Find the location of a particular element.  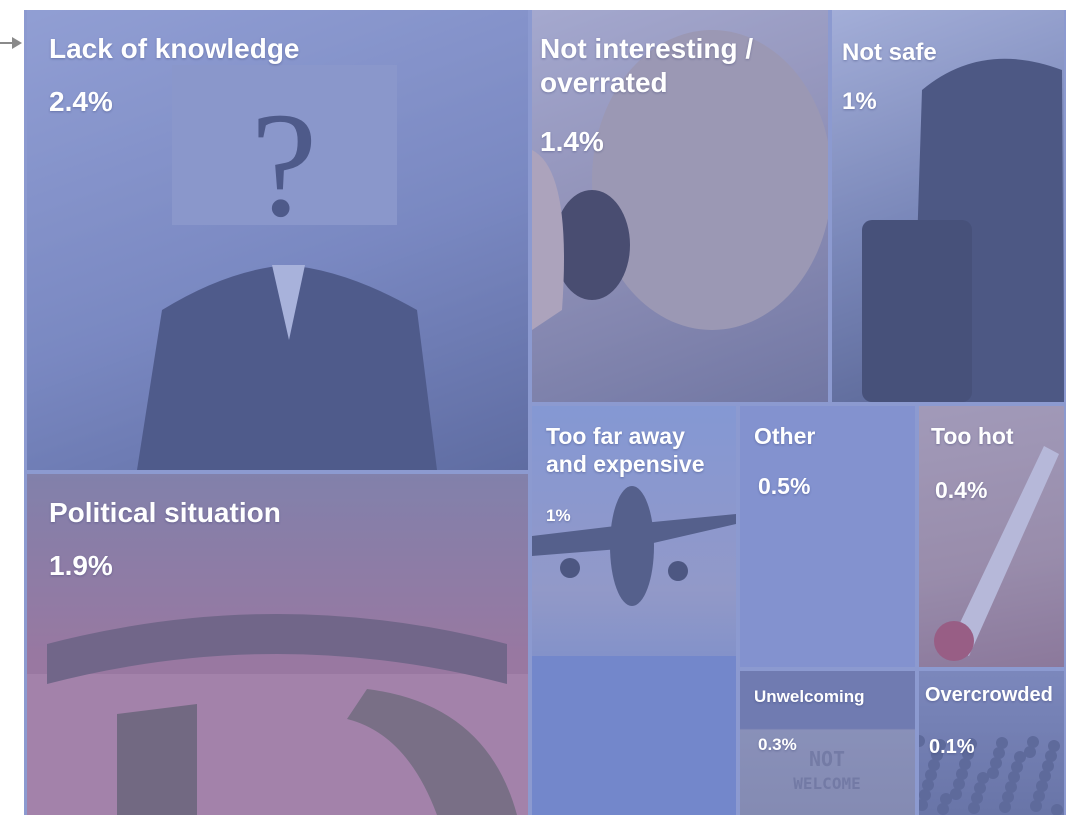

treemap-label: Lack of knowledge is located at coordinates (174, 48).